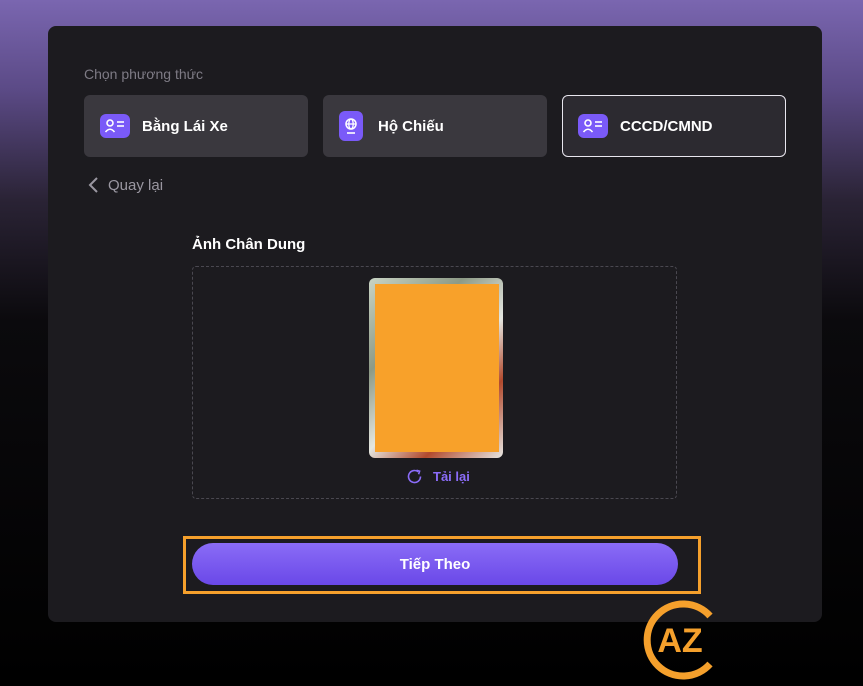 This screenshot has height=686, width=863. I want to click on method-label: Chọn phương thức, so click(143, 74).